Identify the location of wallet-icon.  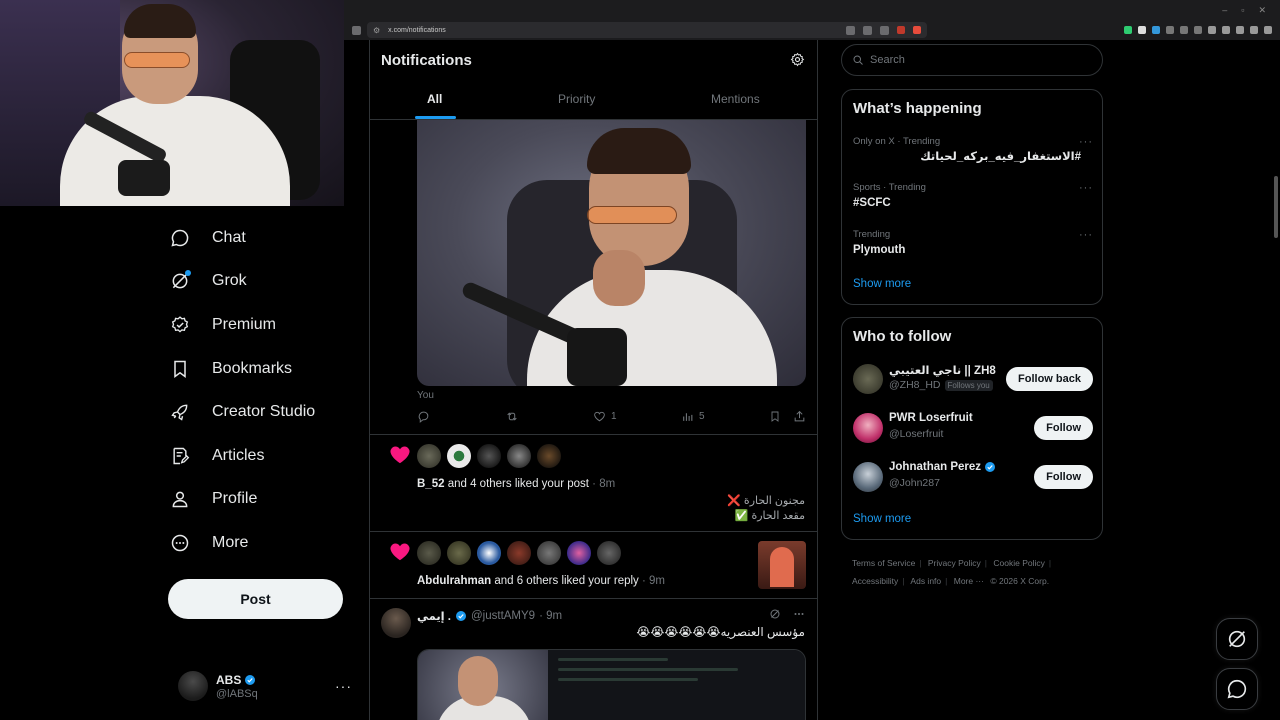
(1240, 30).